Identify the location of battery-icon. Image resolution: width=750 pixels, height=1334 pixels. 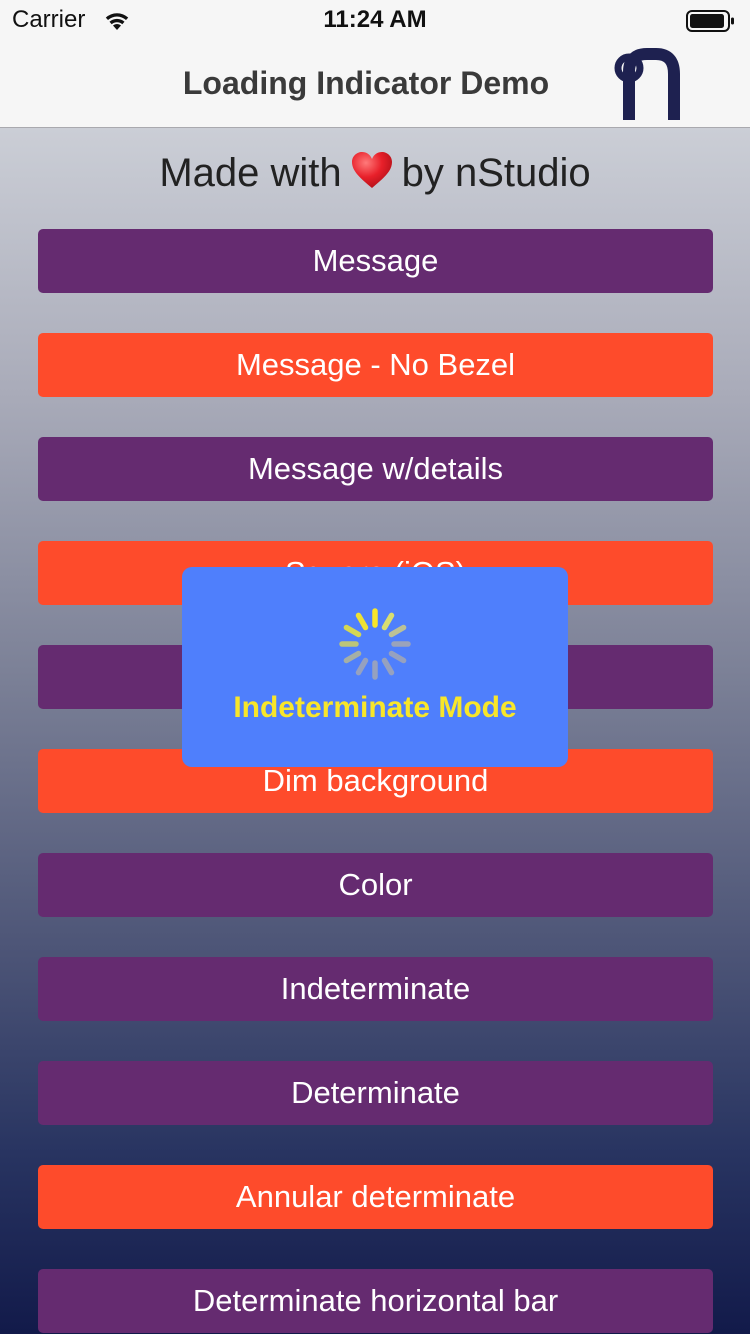
(711, 23).